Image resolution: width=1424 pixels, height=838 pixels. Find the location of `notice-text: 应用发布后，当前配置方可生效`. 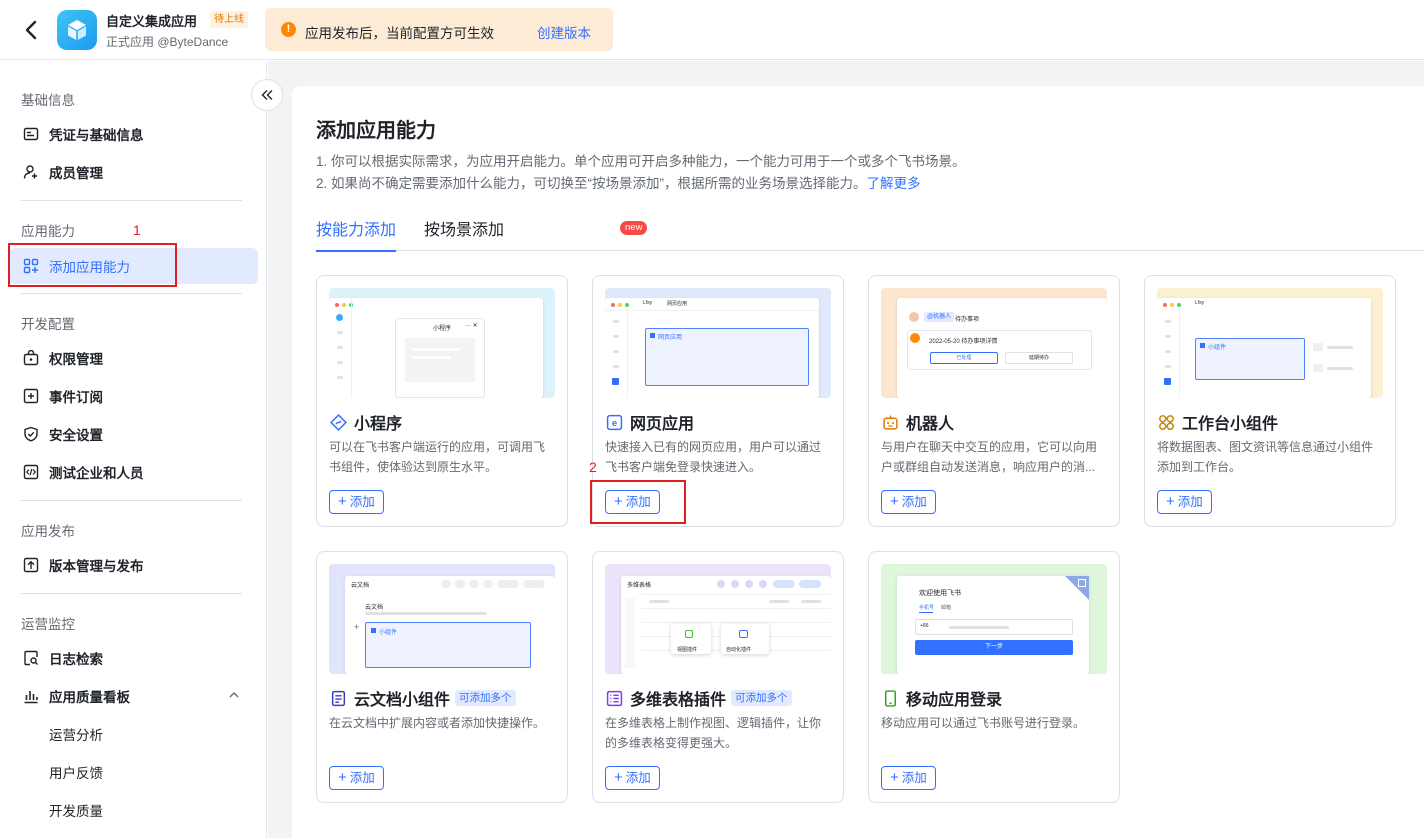

notice-text: 应用发布后，当前配置方可生效 is located at coordinates (399, 33).